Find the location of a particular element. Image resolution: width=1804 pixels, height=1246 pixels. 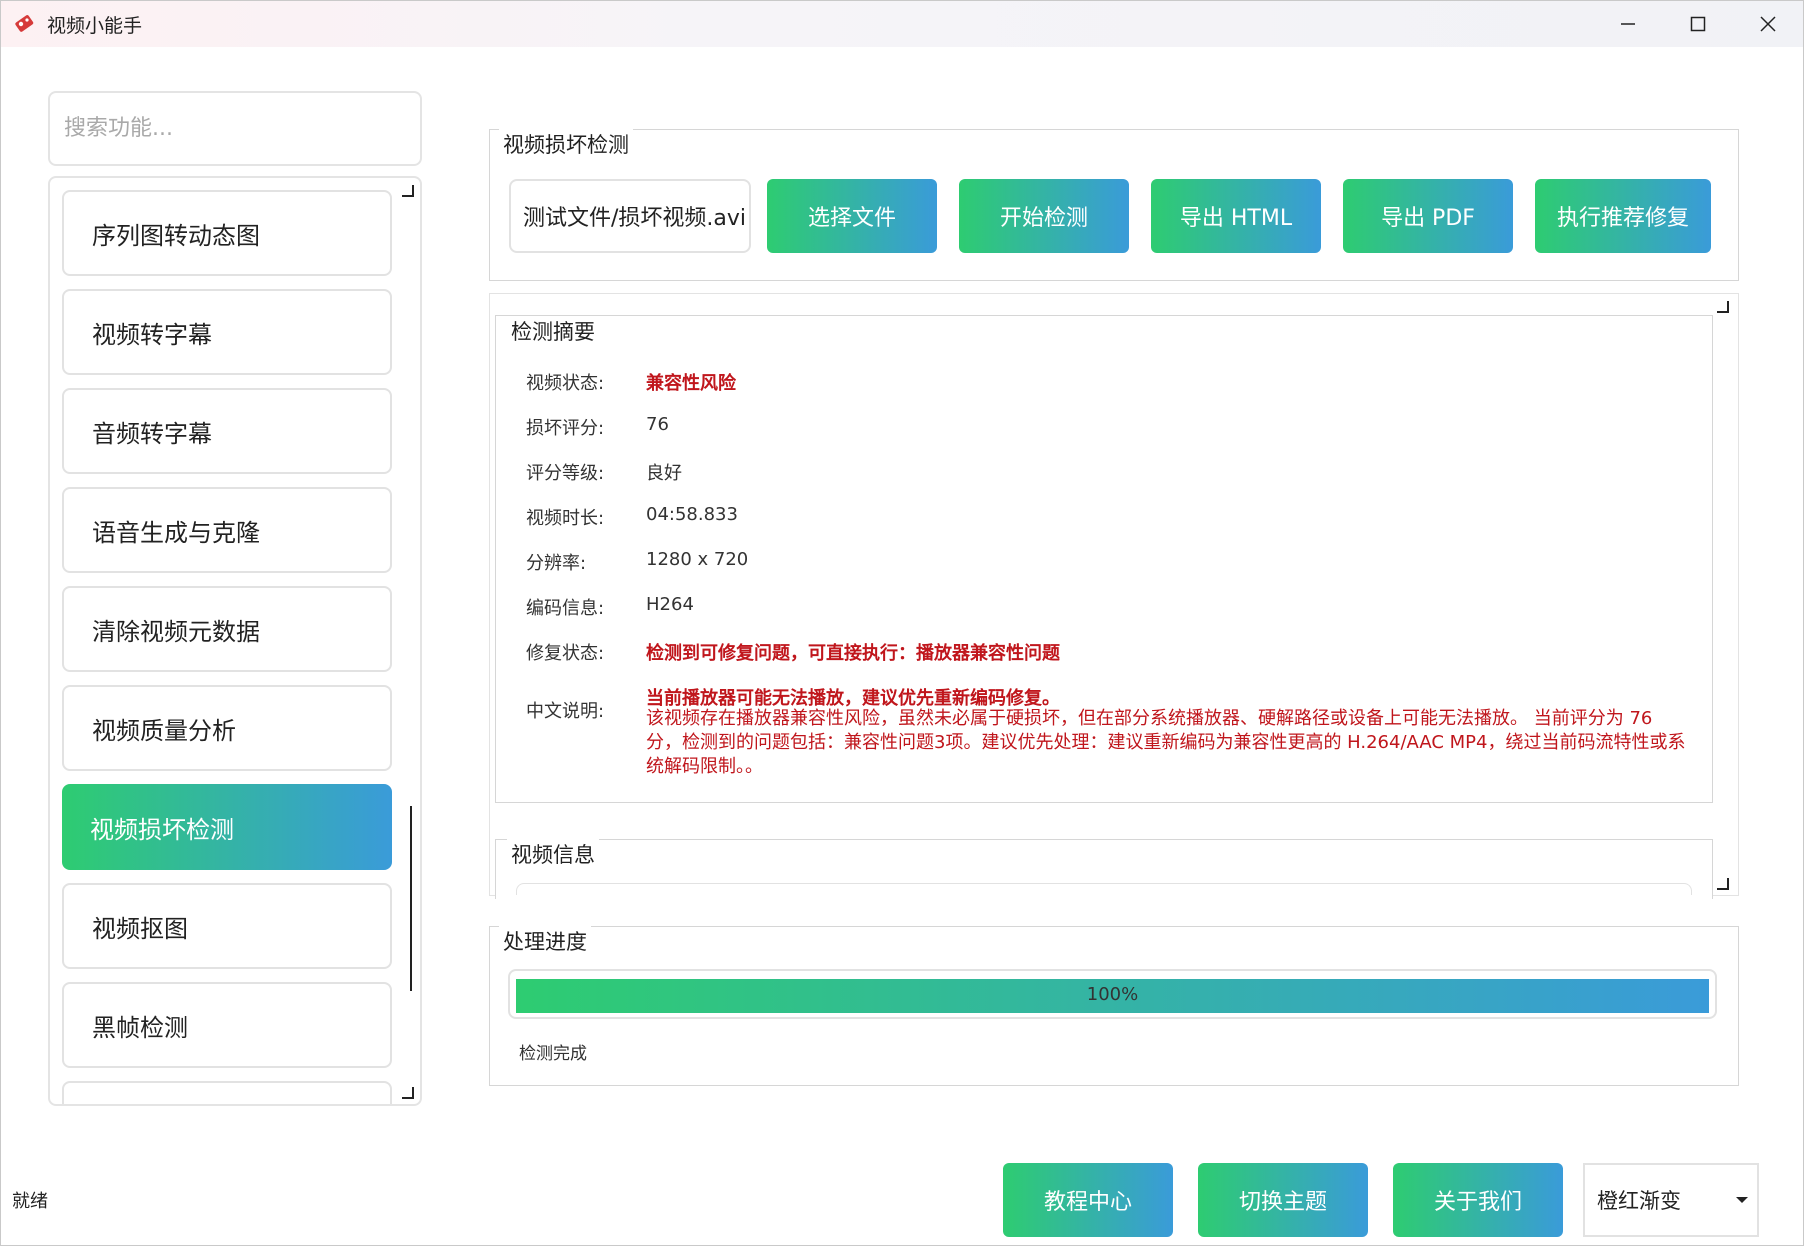

summary-title: 检测摘要 is located at coordinates (553, 331).